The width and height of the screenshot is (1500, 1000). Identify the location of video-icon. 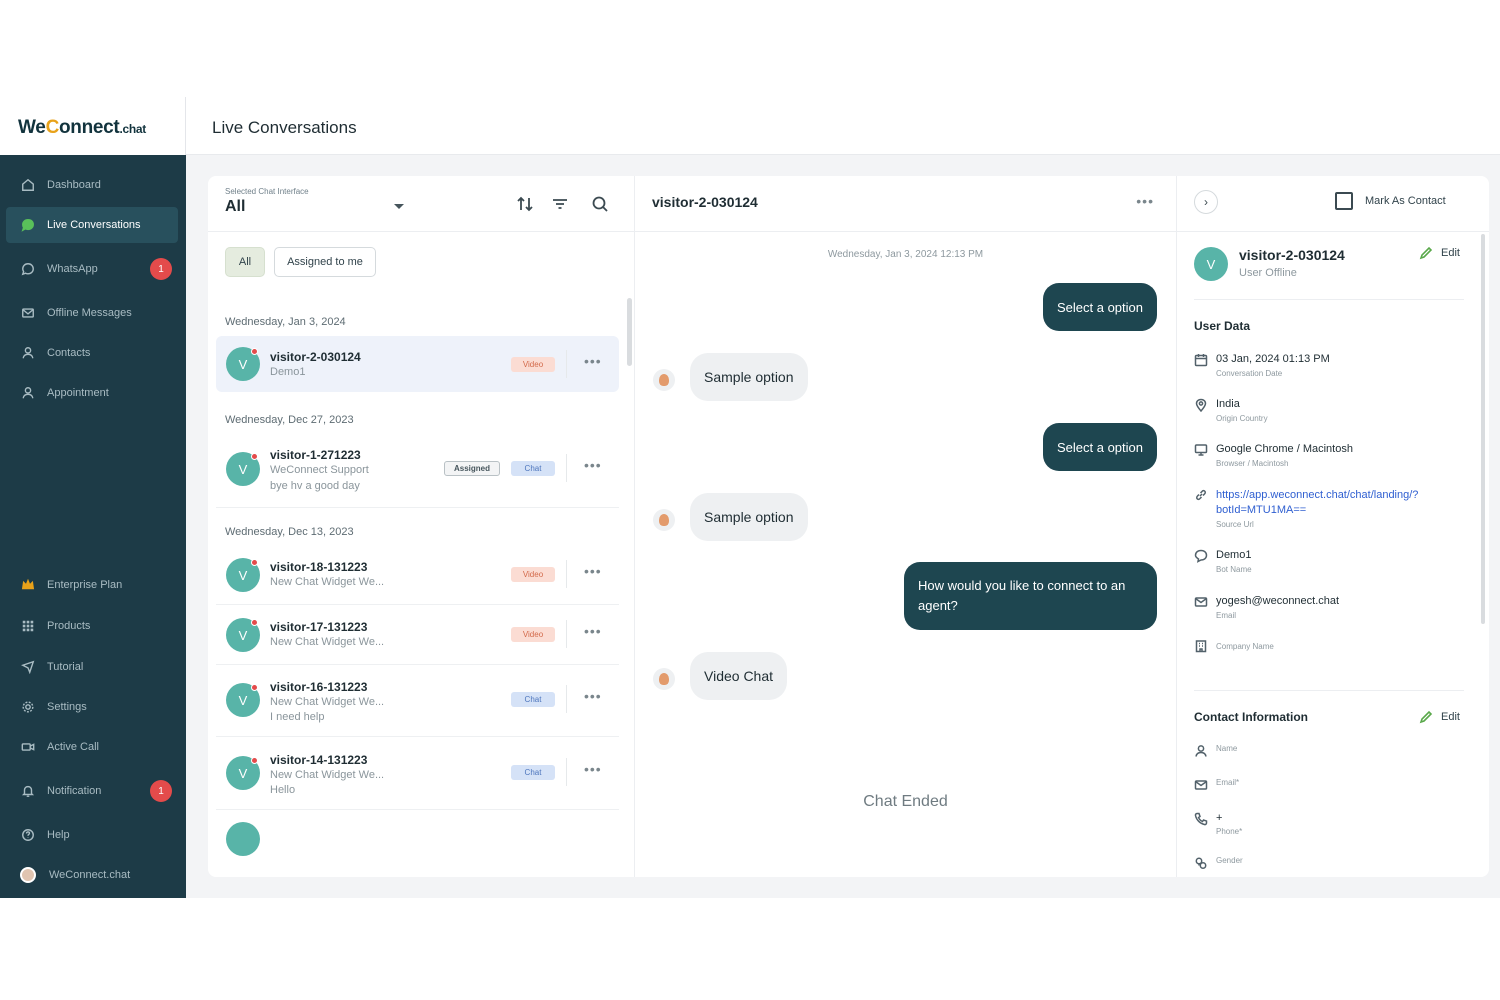
(28, 747).